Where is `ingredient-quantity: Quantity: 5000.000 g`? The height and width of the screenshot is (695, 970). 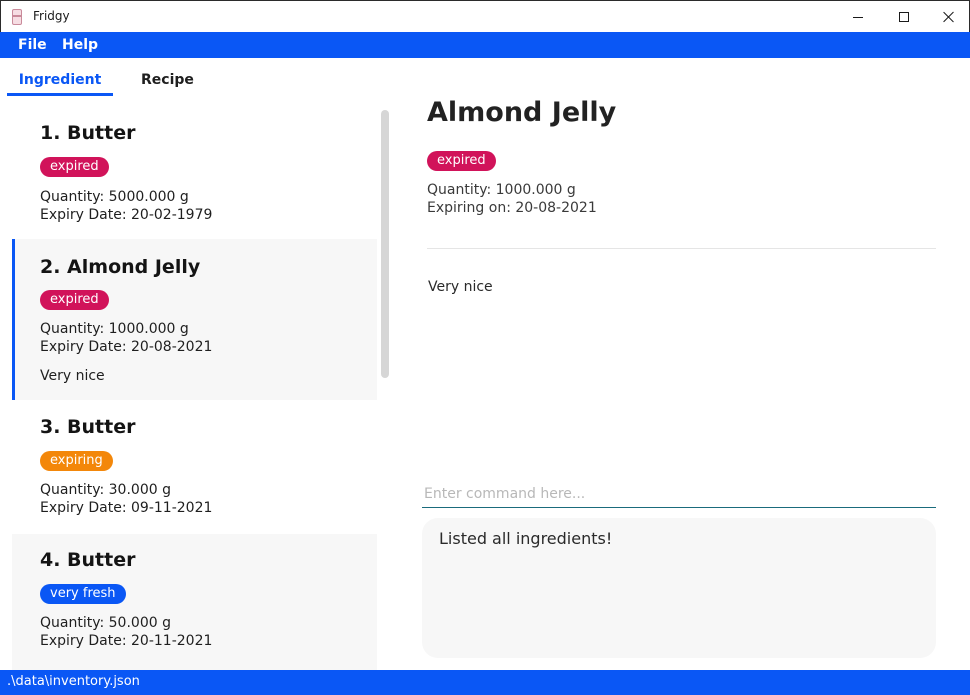
ingredient-quantity: Quantity: 5000.000 g is located at coordinates (114, 197).